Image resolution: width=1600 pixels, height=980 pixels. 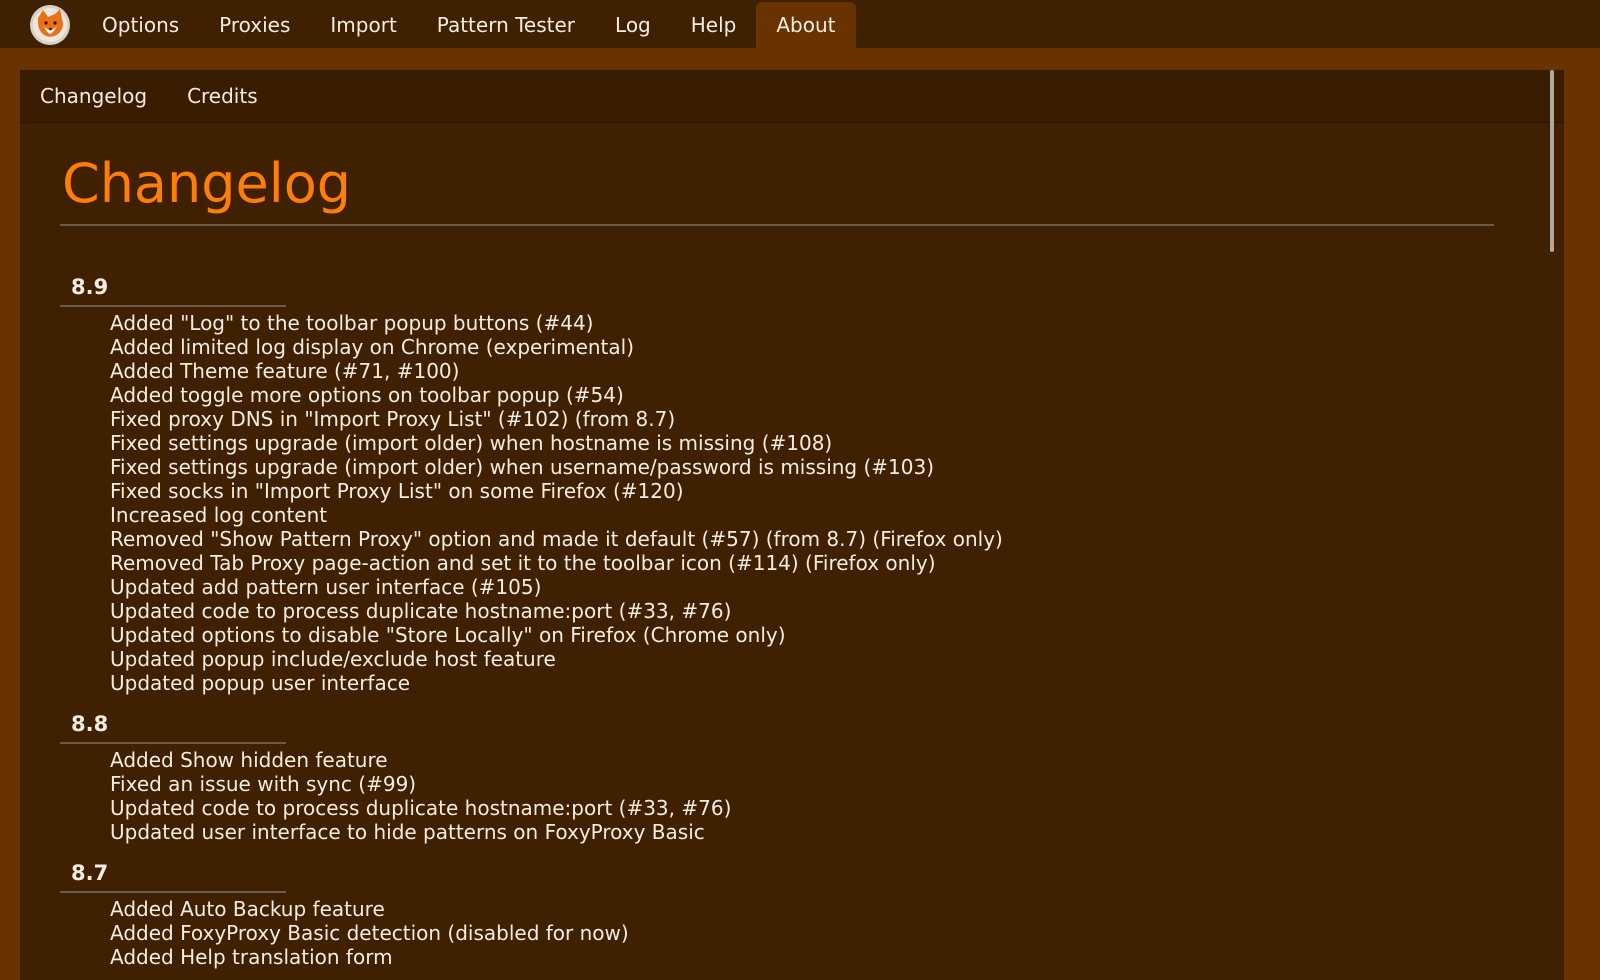 I want to click on list-item: Added Auto Backup feature, so click(x=247, y=909).